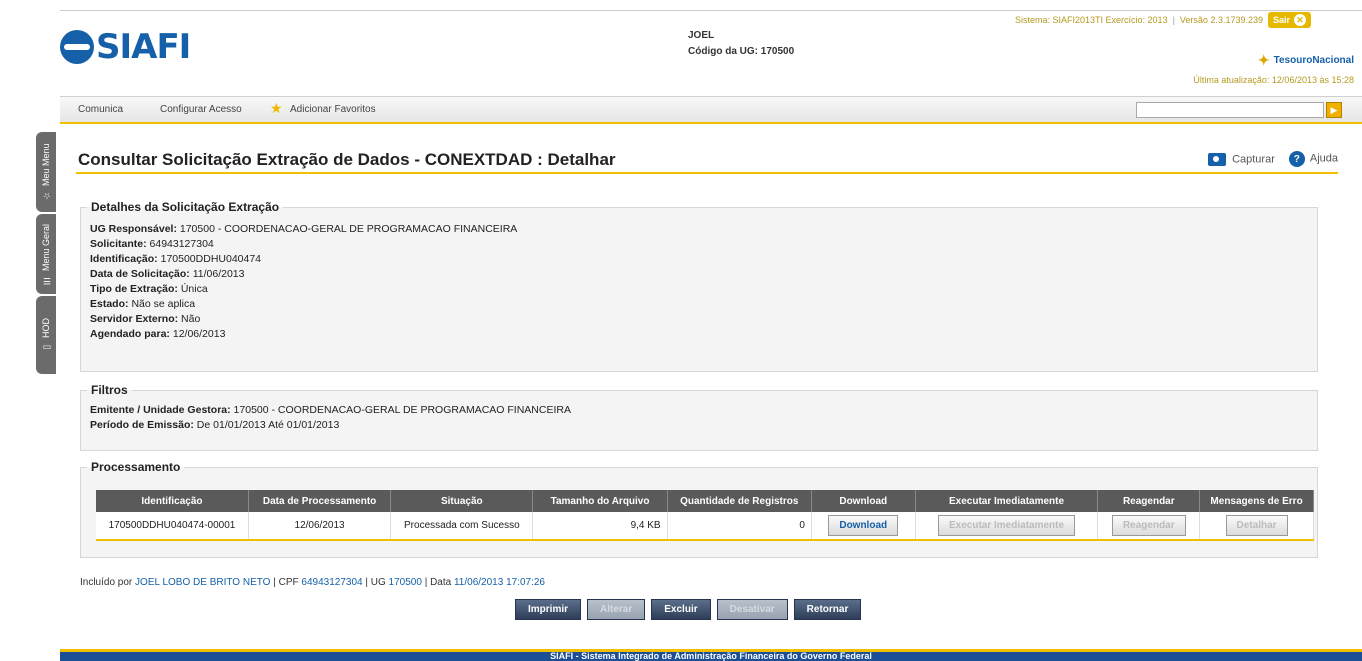 This screenshot has width=1362, height=661. What do you see at coordinates (77, 47) in the screenshot?
I see `siafi-logo-icon` at bounding box center [77, 47].